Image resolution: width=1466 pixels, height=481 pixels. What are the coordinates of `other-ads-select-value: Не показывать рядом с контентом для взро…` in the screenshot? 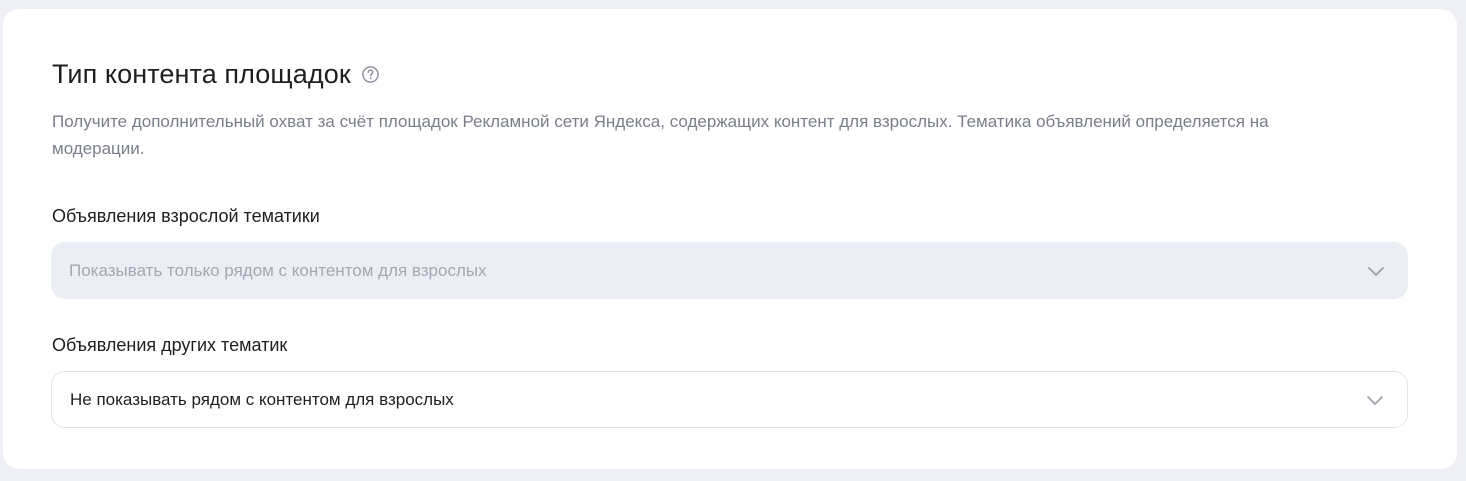 It's located at (262, 399).